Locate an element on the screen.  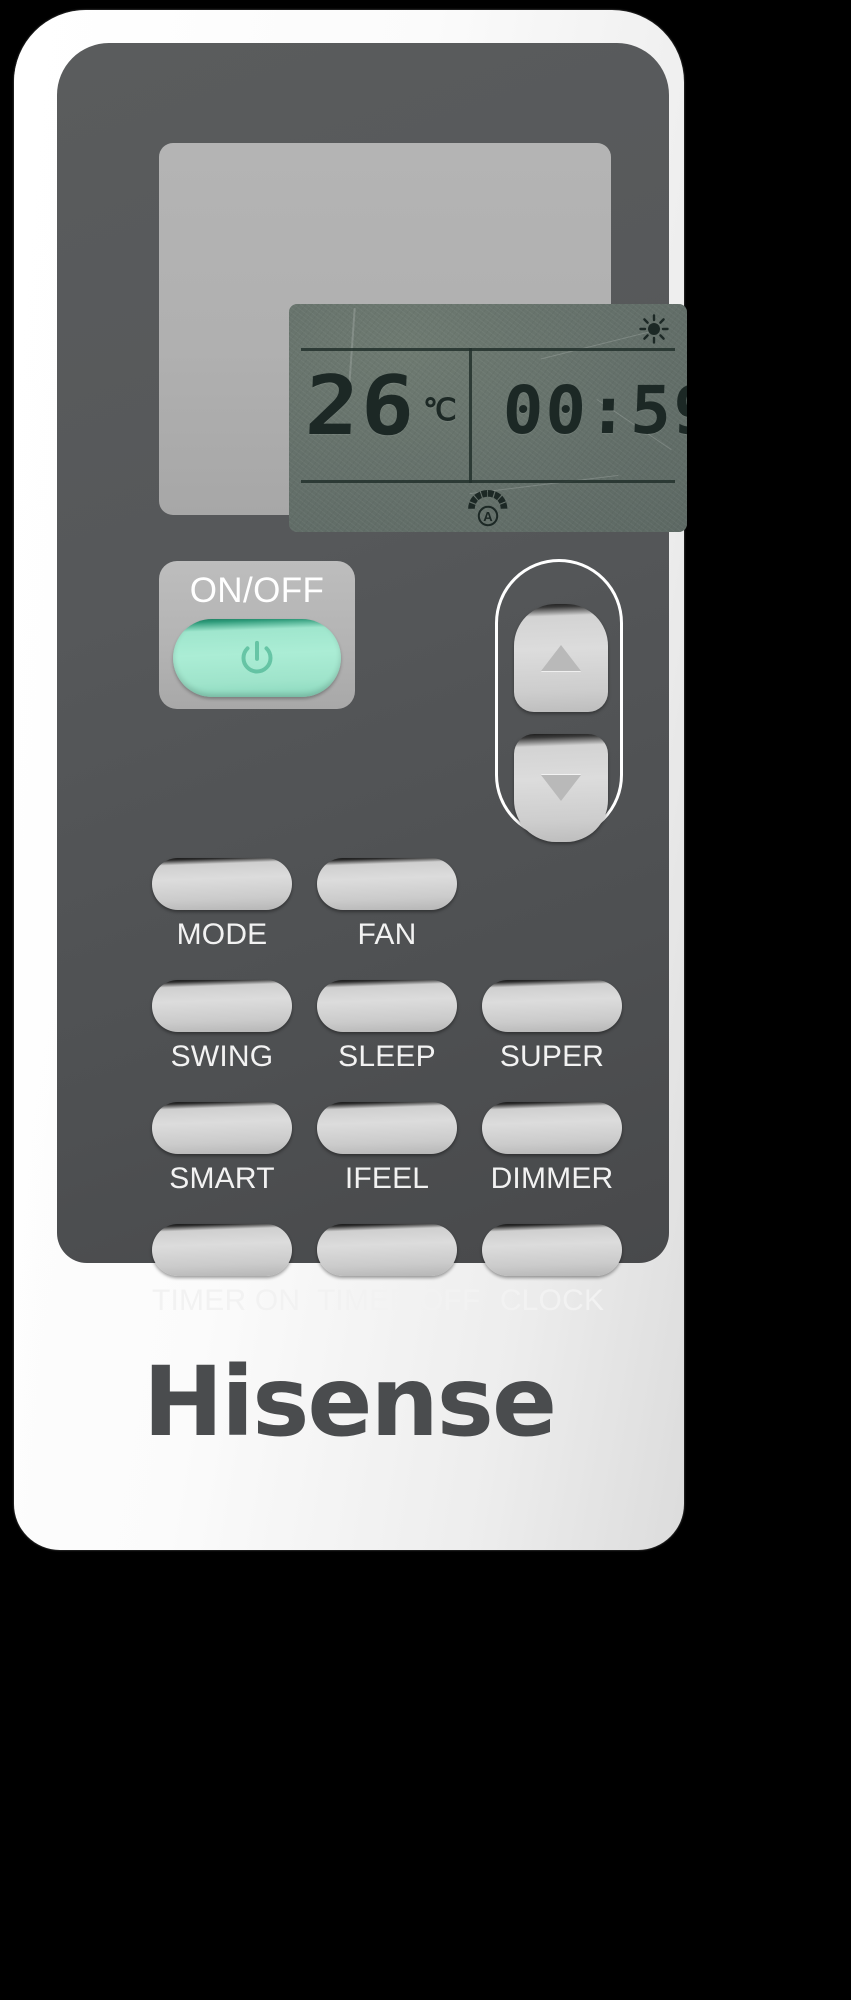
power-icon is located at coordinates (257, 657).